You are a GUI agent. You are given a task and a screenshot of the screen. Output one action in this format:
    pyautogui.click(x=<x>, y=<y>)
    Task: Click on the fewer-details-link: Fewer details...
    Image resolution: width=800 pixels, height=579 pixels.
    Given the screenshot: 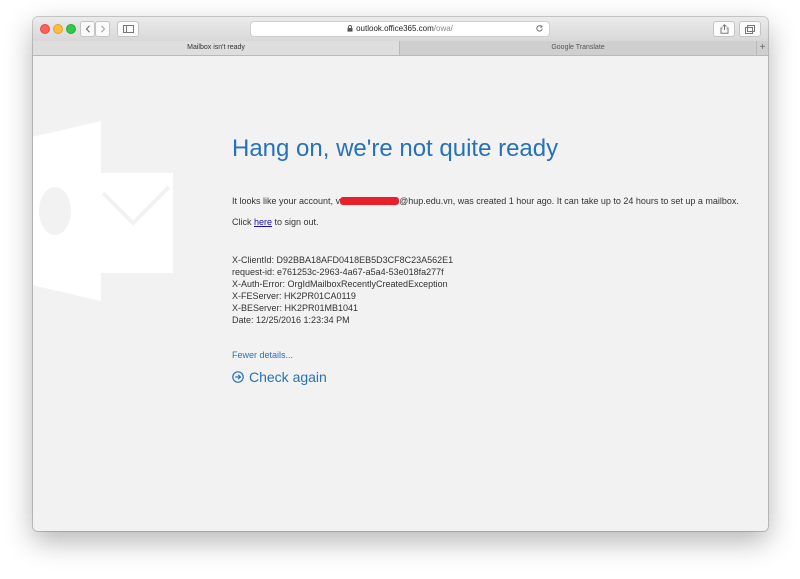 What is the action you would take?
    pyautogui.click(x=262, y=355)
    